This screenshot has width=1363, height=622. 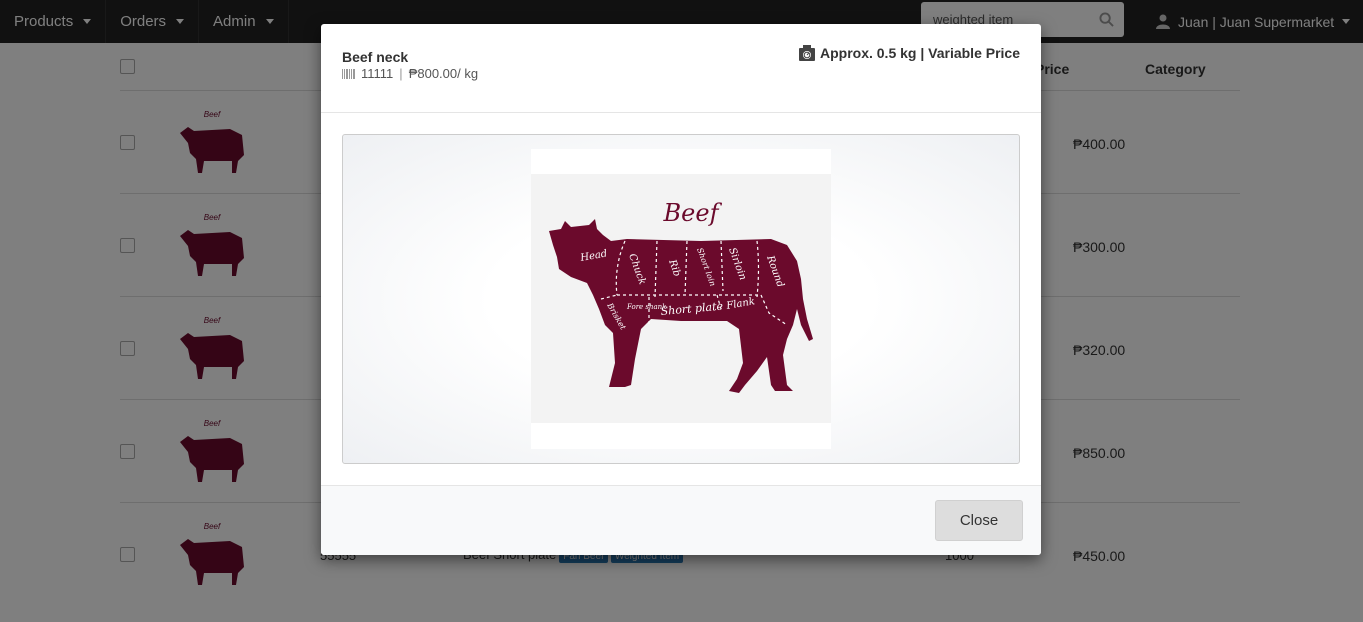 What do you see at coordinates (919, 53) in the screenshot?
I see `modal-approx-label: Approx. 0.5 kg | Variable Price` at bounding box center [919, 53].